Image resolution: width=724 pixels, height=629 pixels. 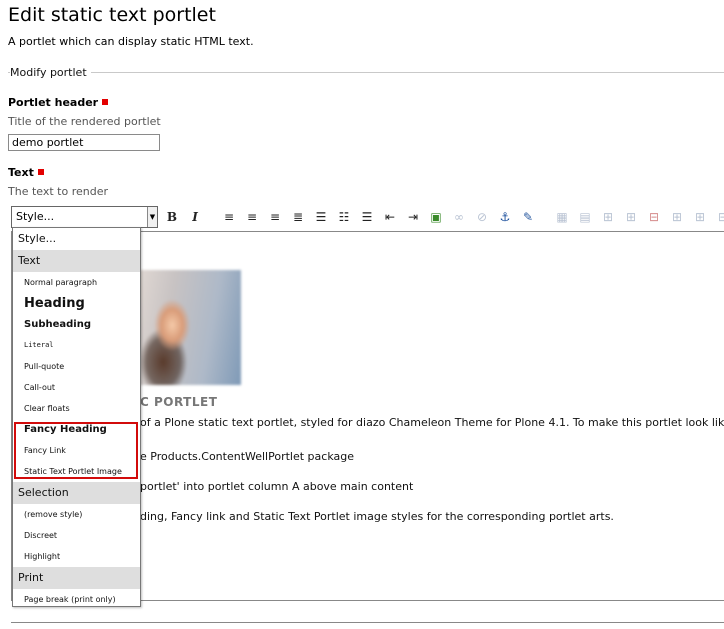 What do you see at coordinates (367, 622) in the screenshot?
I see `editor-bottom-border` at bounding box center [367, 622].